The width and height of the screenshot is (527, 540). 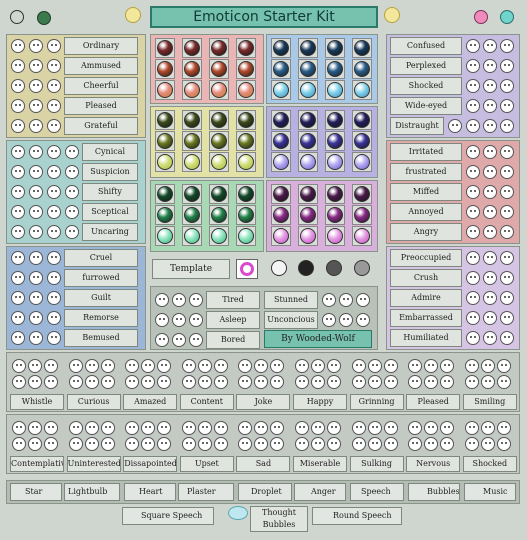 What do you see at coordinates (37, 464) in the screenshot?
I see `face-label: Contemplative` at bounding box center [37, 464].